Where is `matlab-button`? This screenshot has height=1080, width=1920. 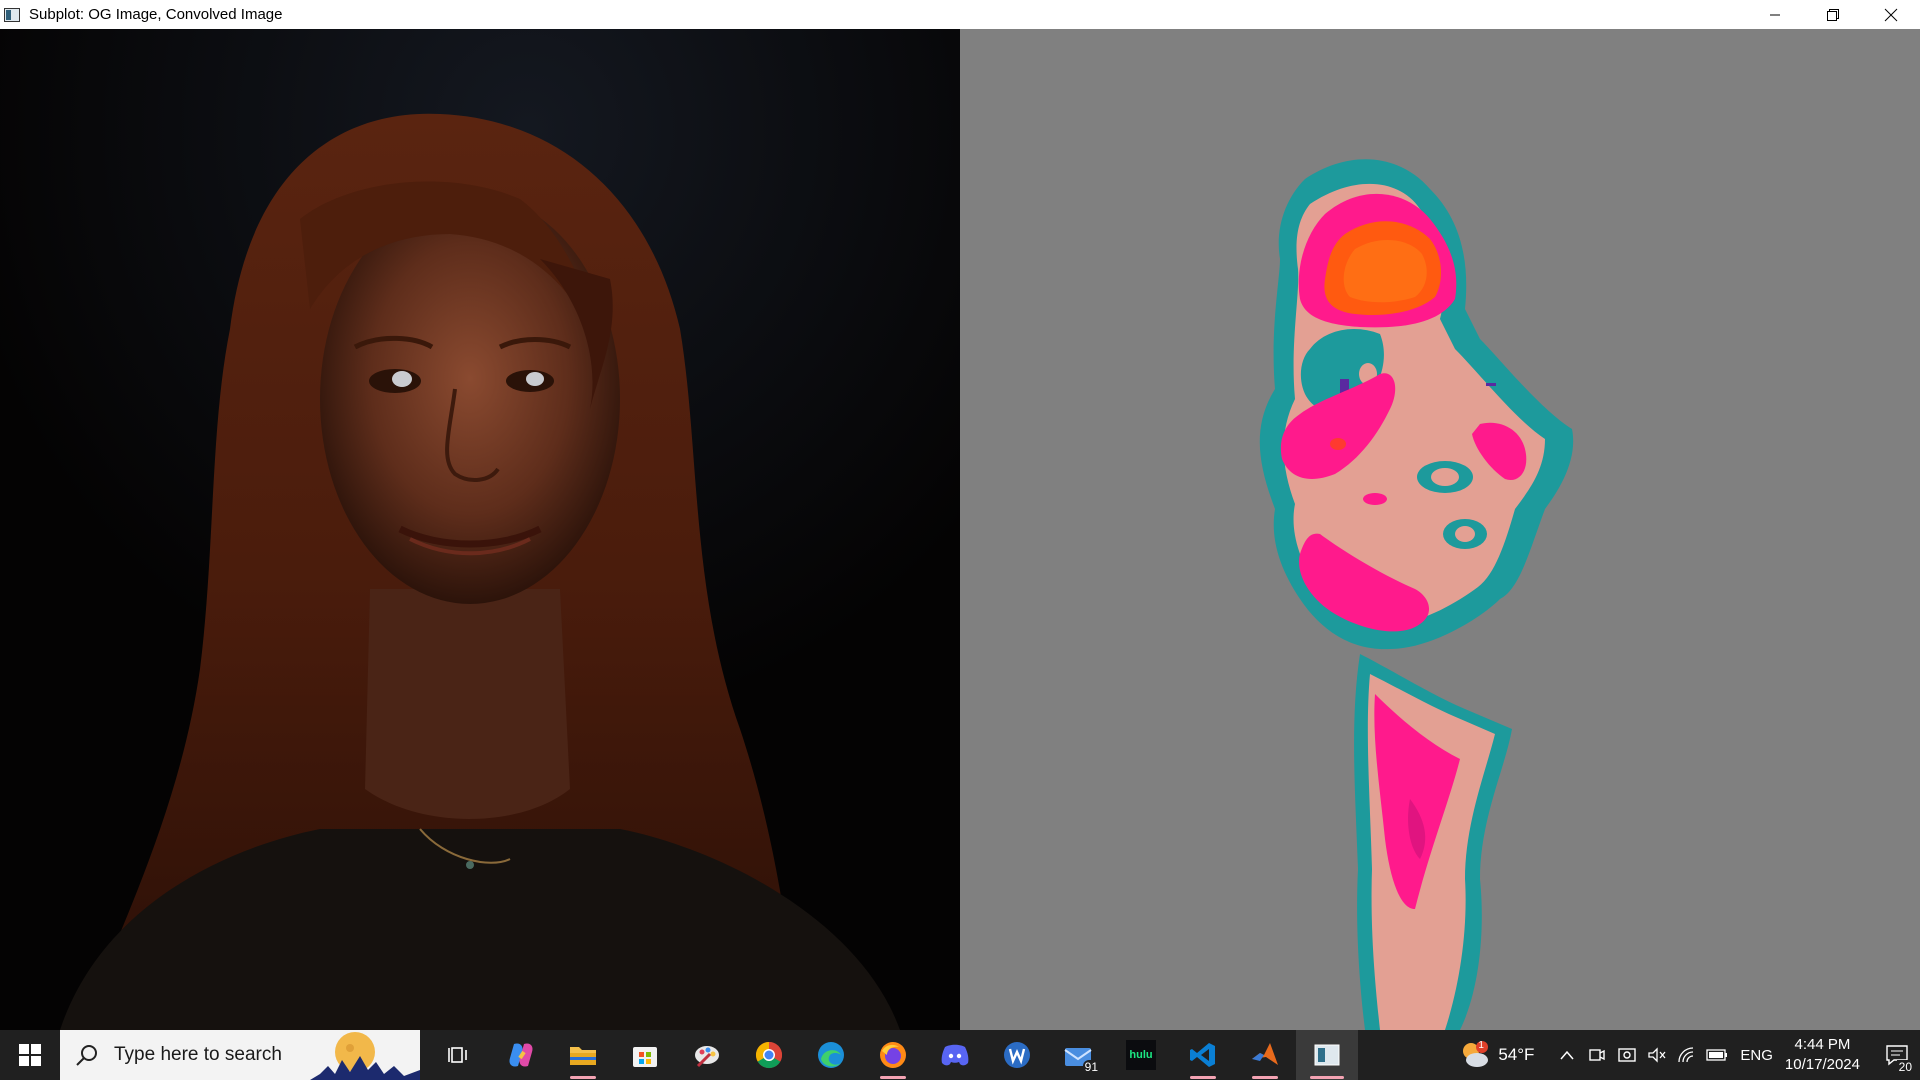 matlab-button is located at coordinates (1265, 1055).